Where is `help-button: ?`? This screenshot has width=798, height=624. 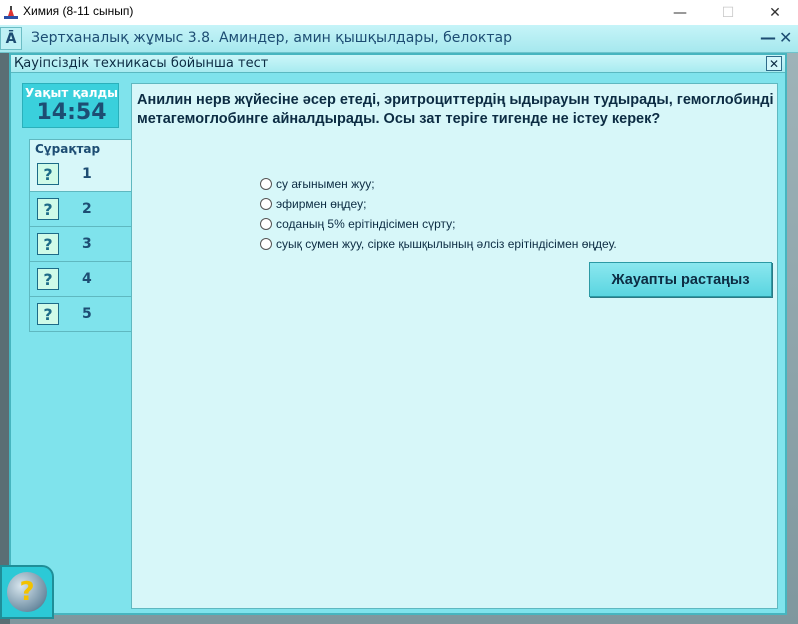
help-button: ? is located at coordinates (27, 592).